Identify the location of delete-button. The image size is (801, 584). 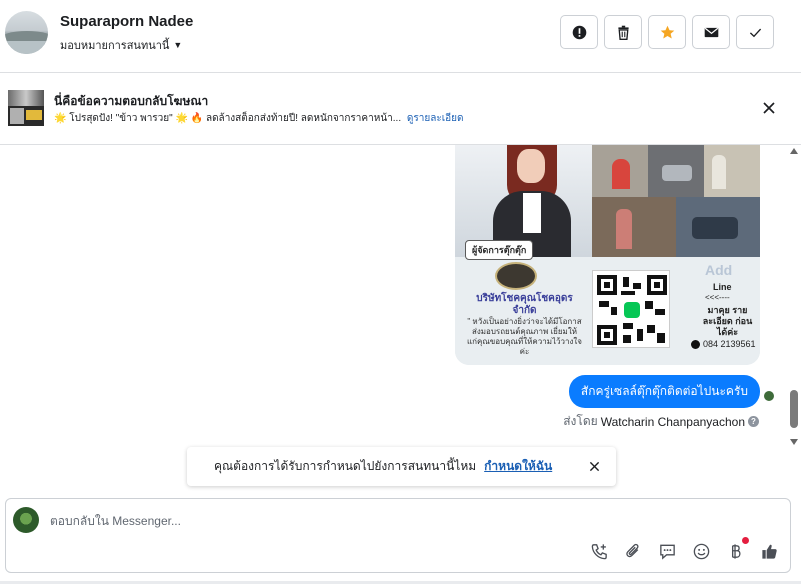
(623, 32).